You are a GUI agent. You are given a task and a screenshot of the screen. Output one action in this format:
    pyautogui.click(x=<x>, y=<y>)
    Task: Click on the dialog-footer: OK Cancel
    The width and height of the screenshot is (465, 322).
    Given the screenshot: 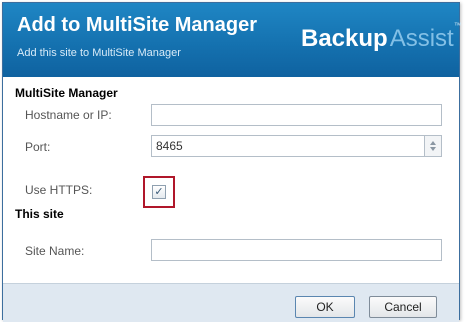 What is the action you would take?
    pyautogui.click(x=231, y=302)
    